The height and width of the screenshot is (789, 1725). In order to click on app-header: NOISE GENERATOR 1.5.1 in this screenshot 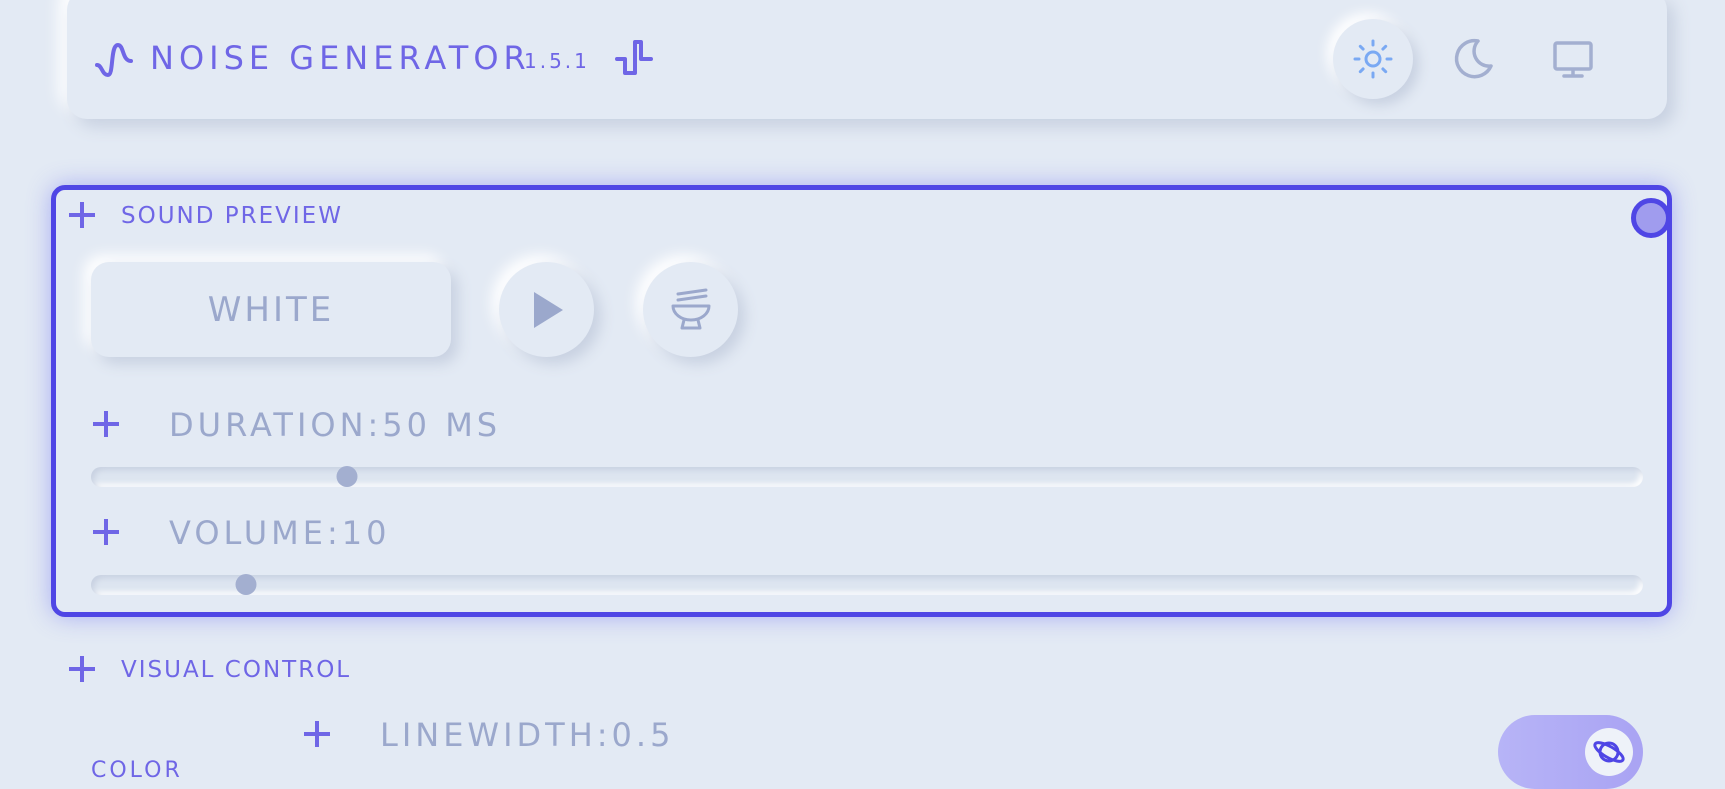, I will do `click(867, 59)`.